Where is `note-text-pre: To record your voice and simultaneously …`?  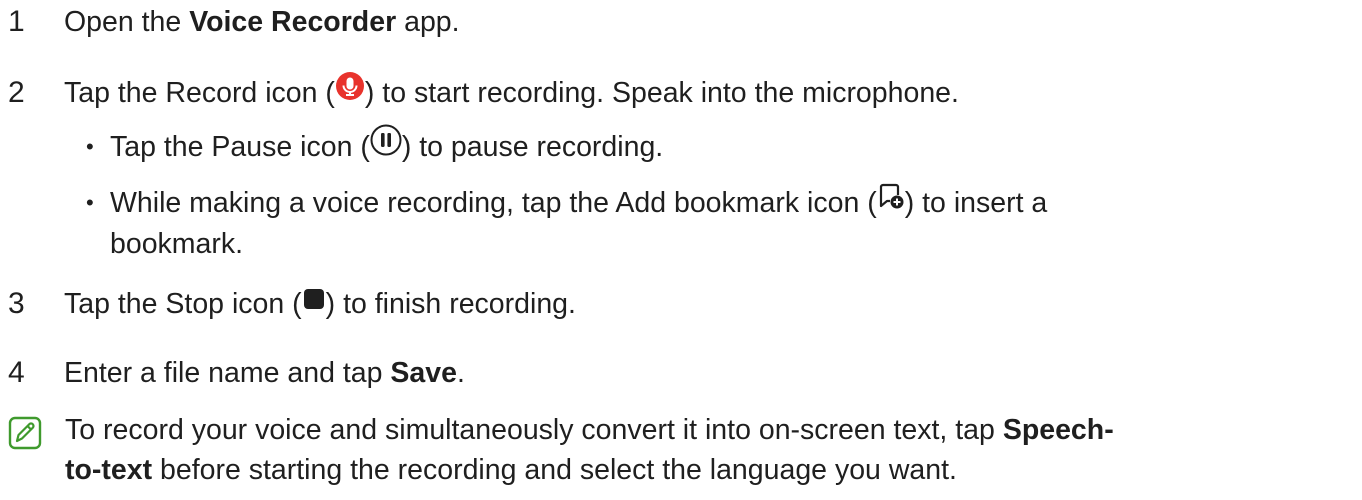
note-text-pre: To record your voice and simultaneously … is located at coordinates (534, 430).